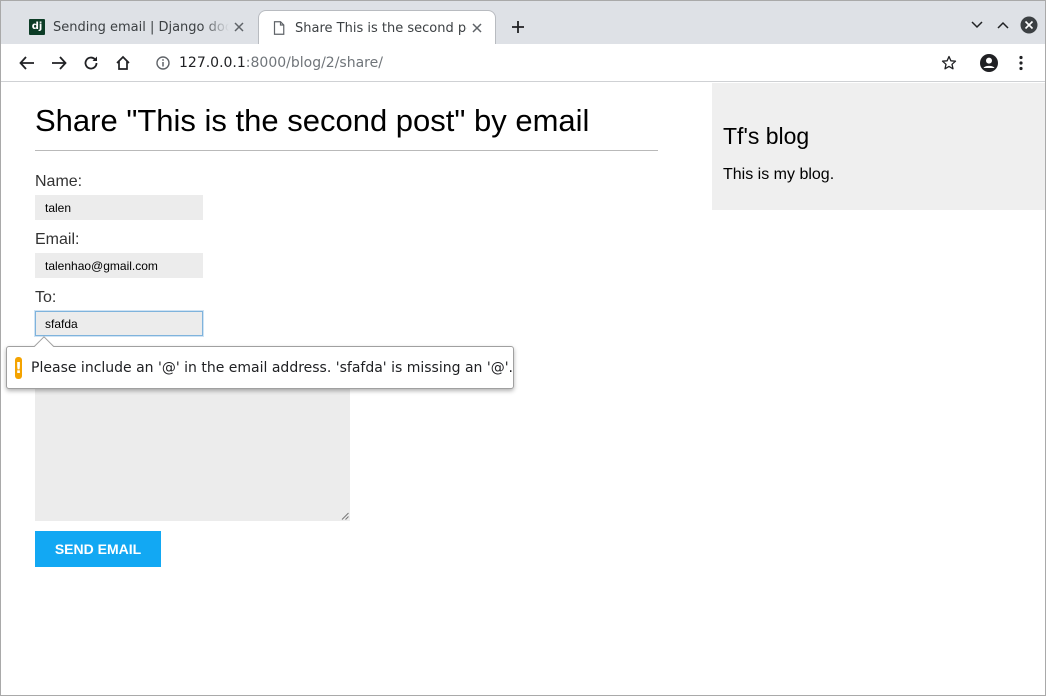  Describe the element at coordinates (345, 516) in the screenshot. I see `resize-handle-icon` at that location.